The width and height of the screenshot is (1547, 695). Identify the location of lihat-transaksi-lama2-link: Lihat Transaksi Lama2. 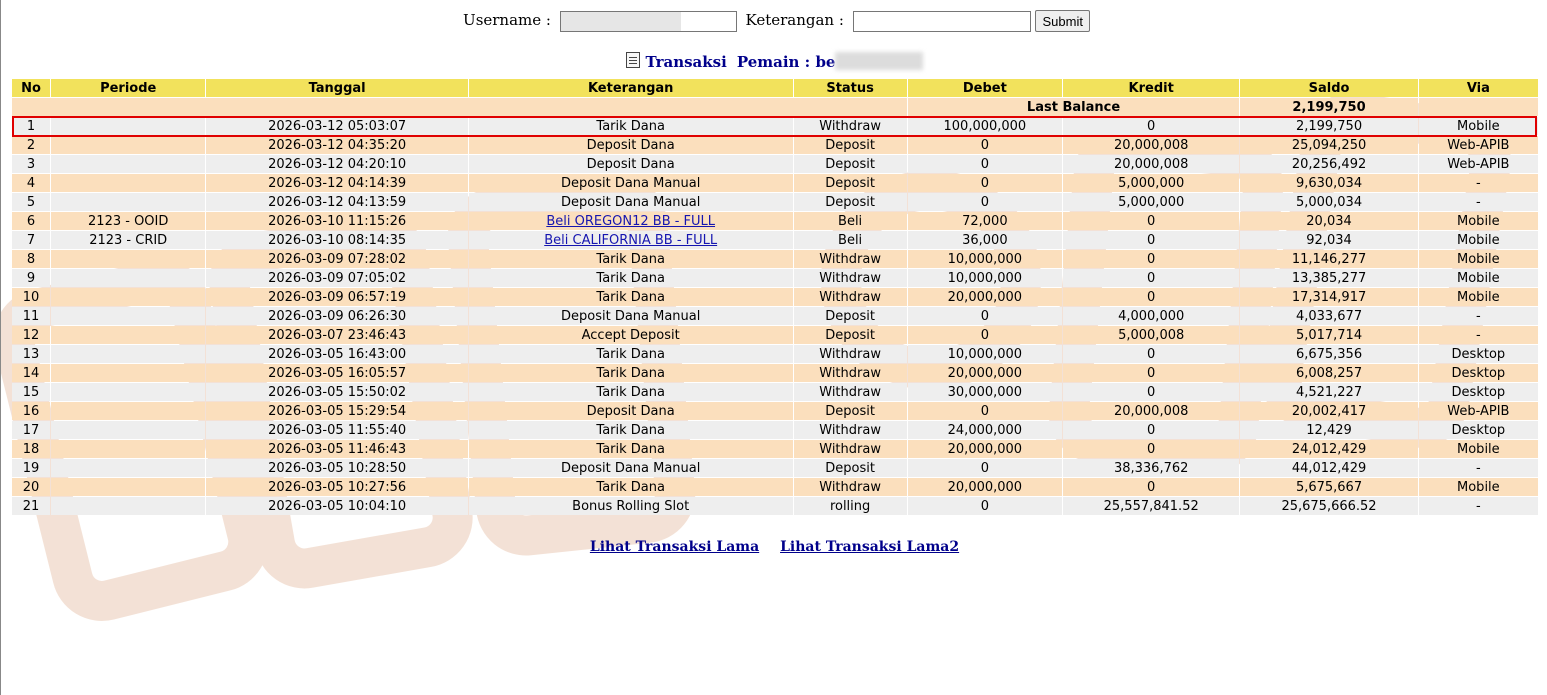
(869, 547).